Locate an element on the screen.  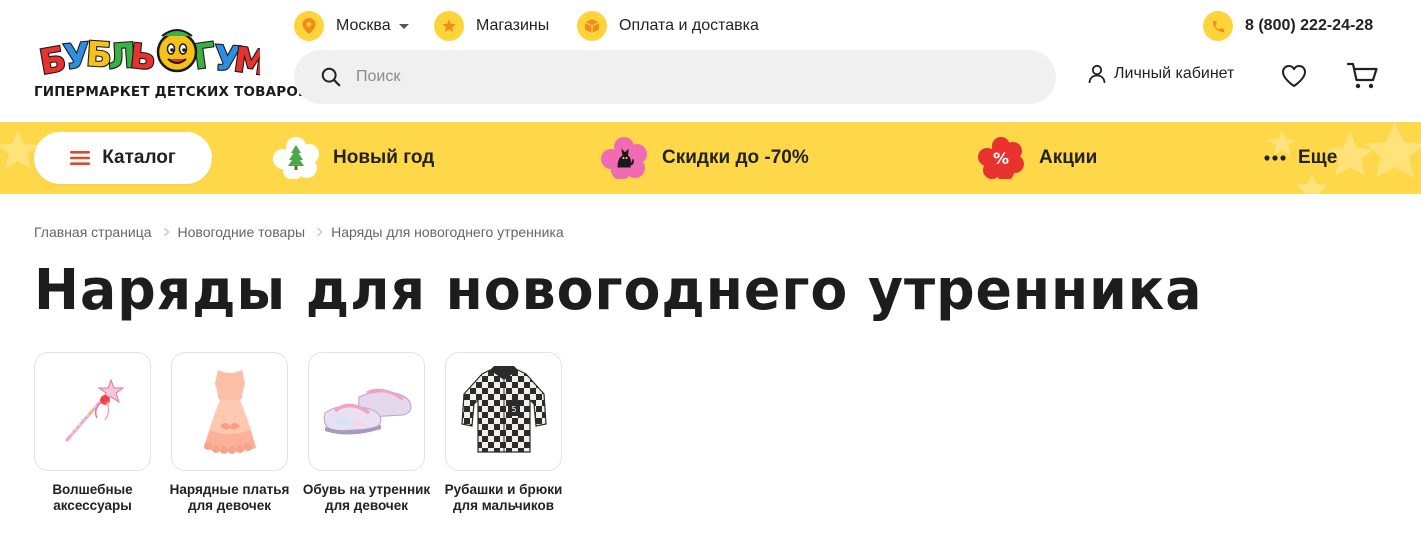
user-icon is located at coordinates (1097, 74).